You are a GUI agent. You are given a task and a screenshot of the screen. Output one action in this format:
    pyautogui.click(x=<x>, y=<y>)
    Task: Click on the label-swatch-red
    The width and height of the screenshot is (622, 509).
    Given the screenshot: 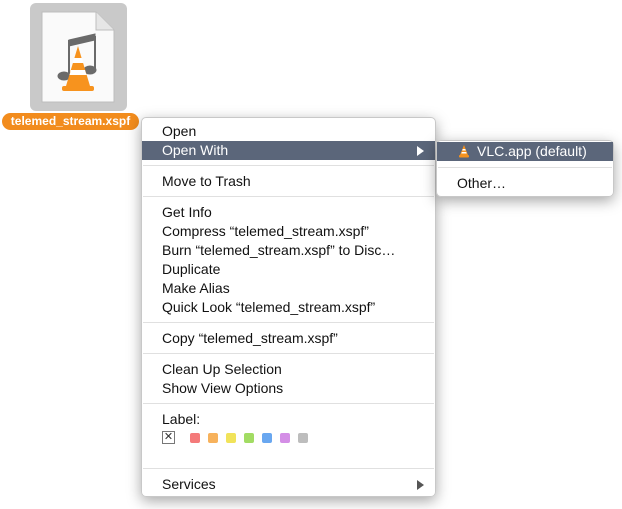 What is the action you would take?
    pyautogui.click(x=195, y=438)
    